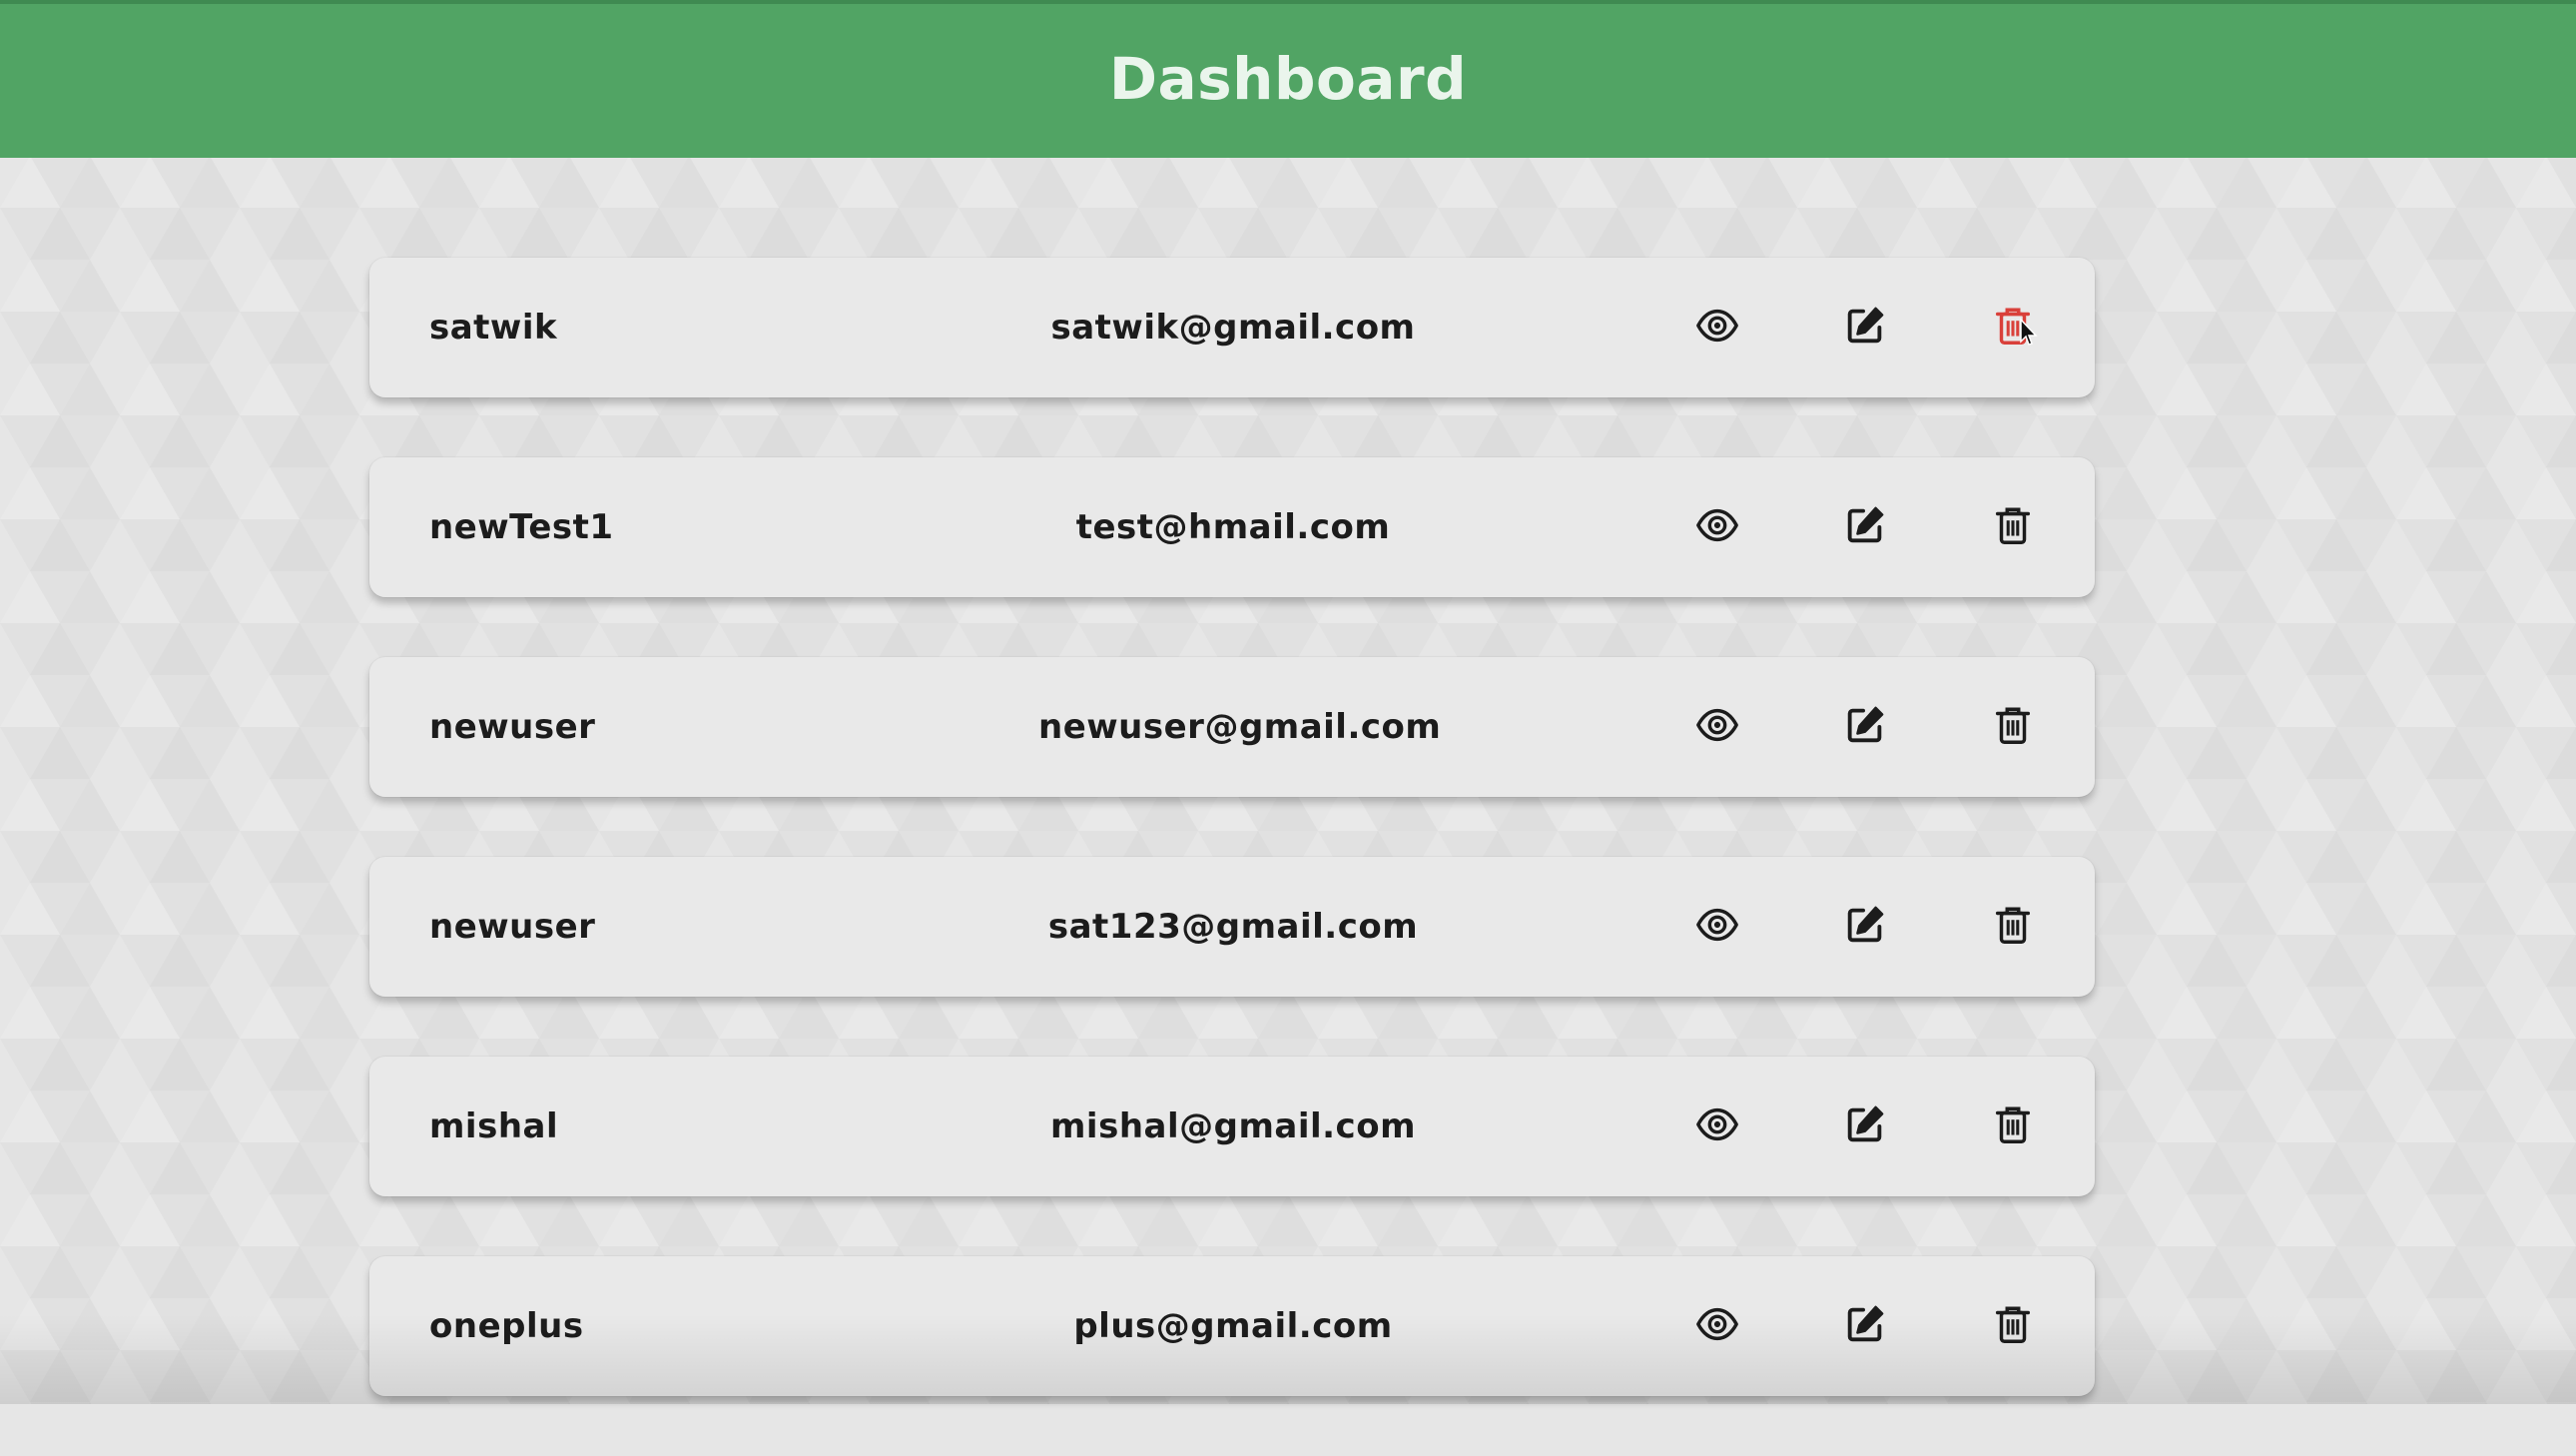 This screenshot has width=2576, height=1456. I want to click on app-header: Dashboard, so click(1288, 79).